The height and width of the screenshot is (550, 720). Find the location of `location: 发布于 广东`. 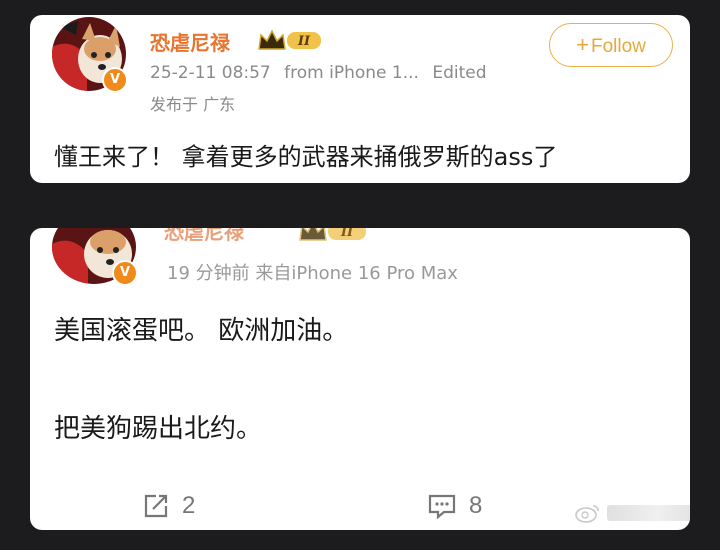

location: 发布于 广东 is located at coordinates (193, 104).